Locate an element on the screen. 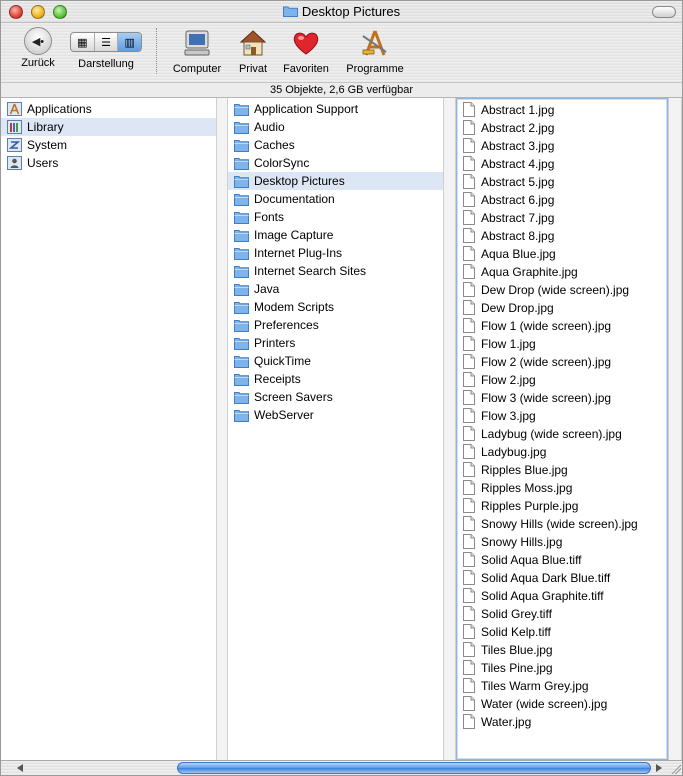  file-item: Ladybug.jpg is located at coordinates (562, 452).